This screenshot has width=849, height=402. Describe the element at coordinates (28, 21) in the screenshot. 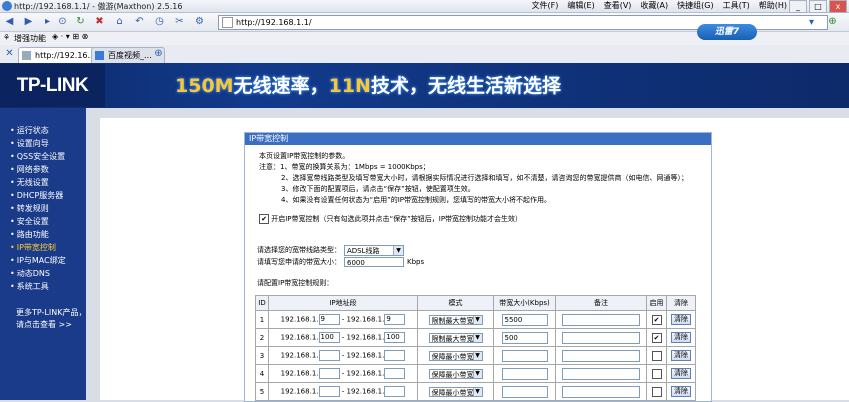

I see `forward-icon: ▶` at that location.